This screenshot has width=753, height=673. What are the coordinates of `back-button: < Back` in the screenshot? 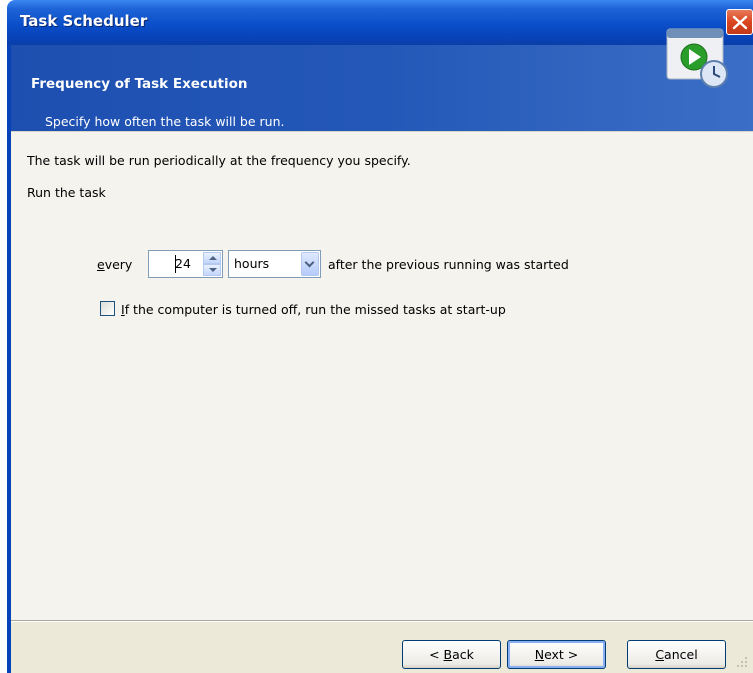 It's located at (451, 654).